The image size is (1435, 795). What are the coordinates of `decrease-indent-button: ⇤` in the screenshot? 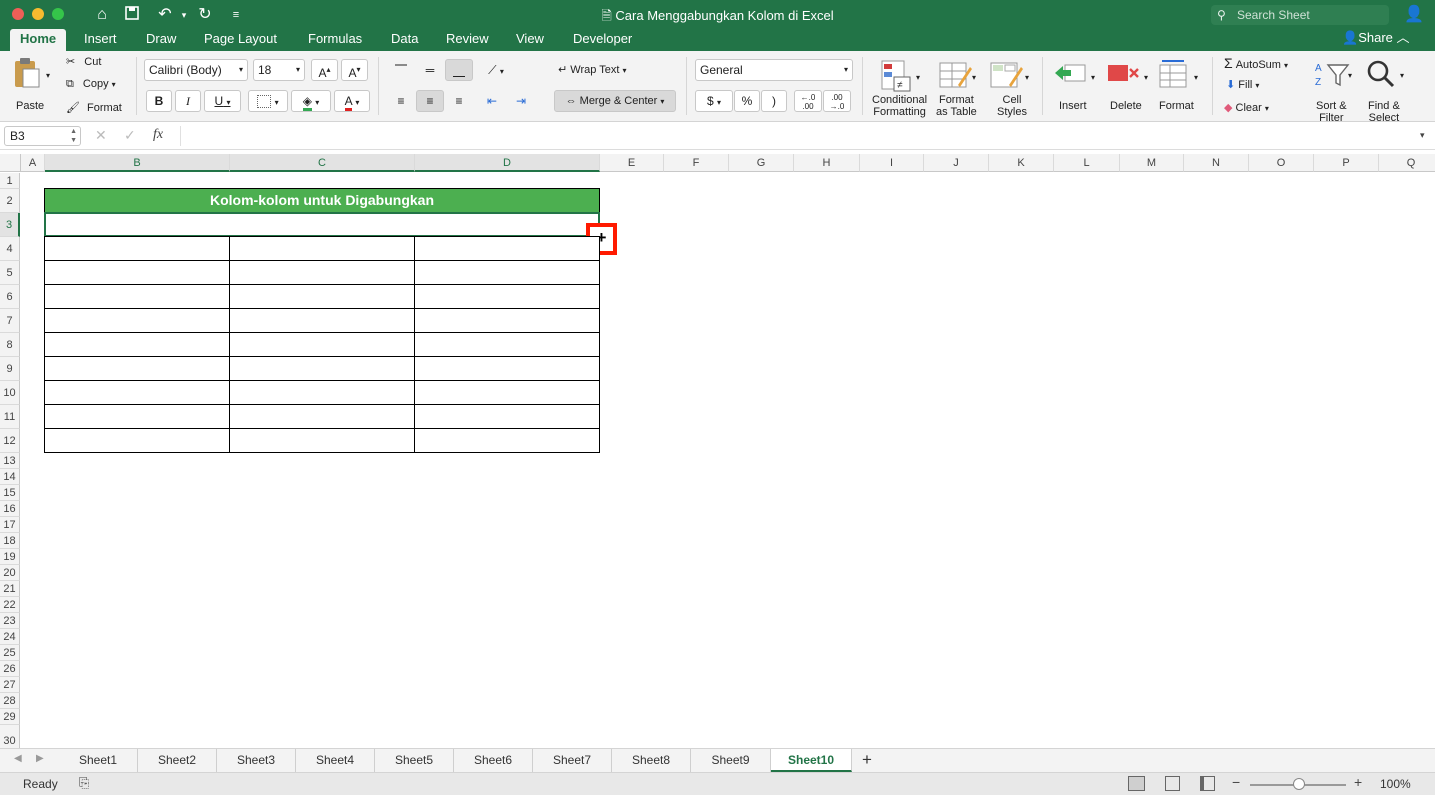 It's located at (492, 101).